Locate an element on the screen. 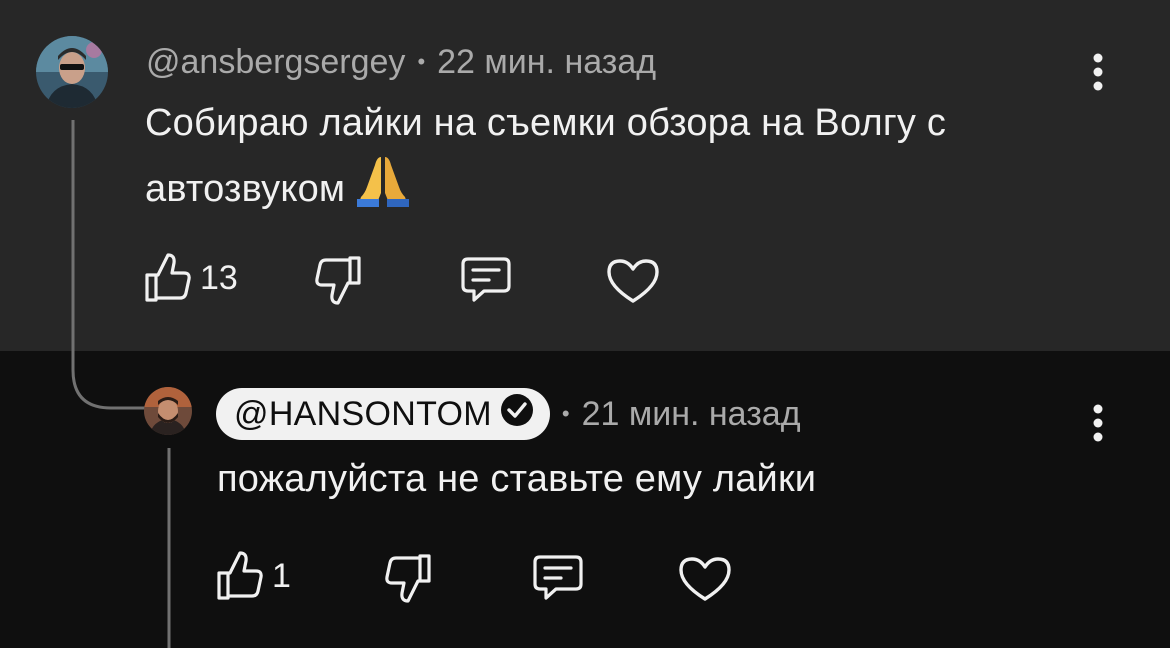 This screenshot has height=648, width=1170. comment-meta: @HANSONTOM • 21 мин. назад is located at coordinates (508, 414).